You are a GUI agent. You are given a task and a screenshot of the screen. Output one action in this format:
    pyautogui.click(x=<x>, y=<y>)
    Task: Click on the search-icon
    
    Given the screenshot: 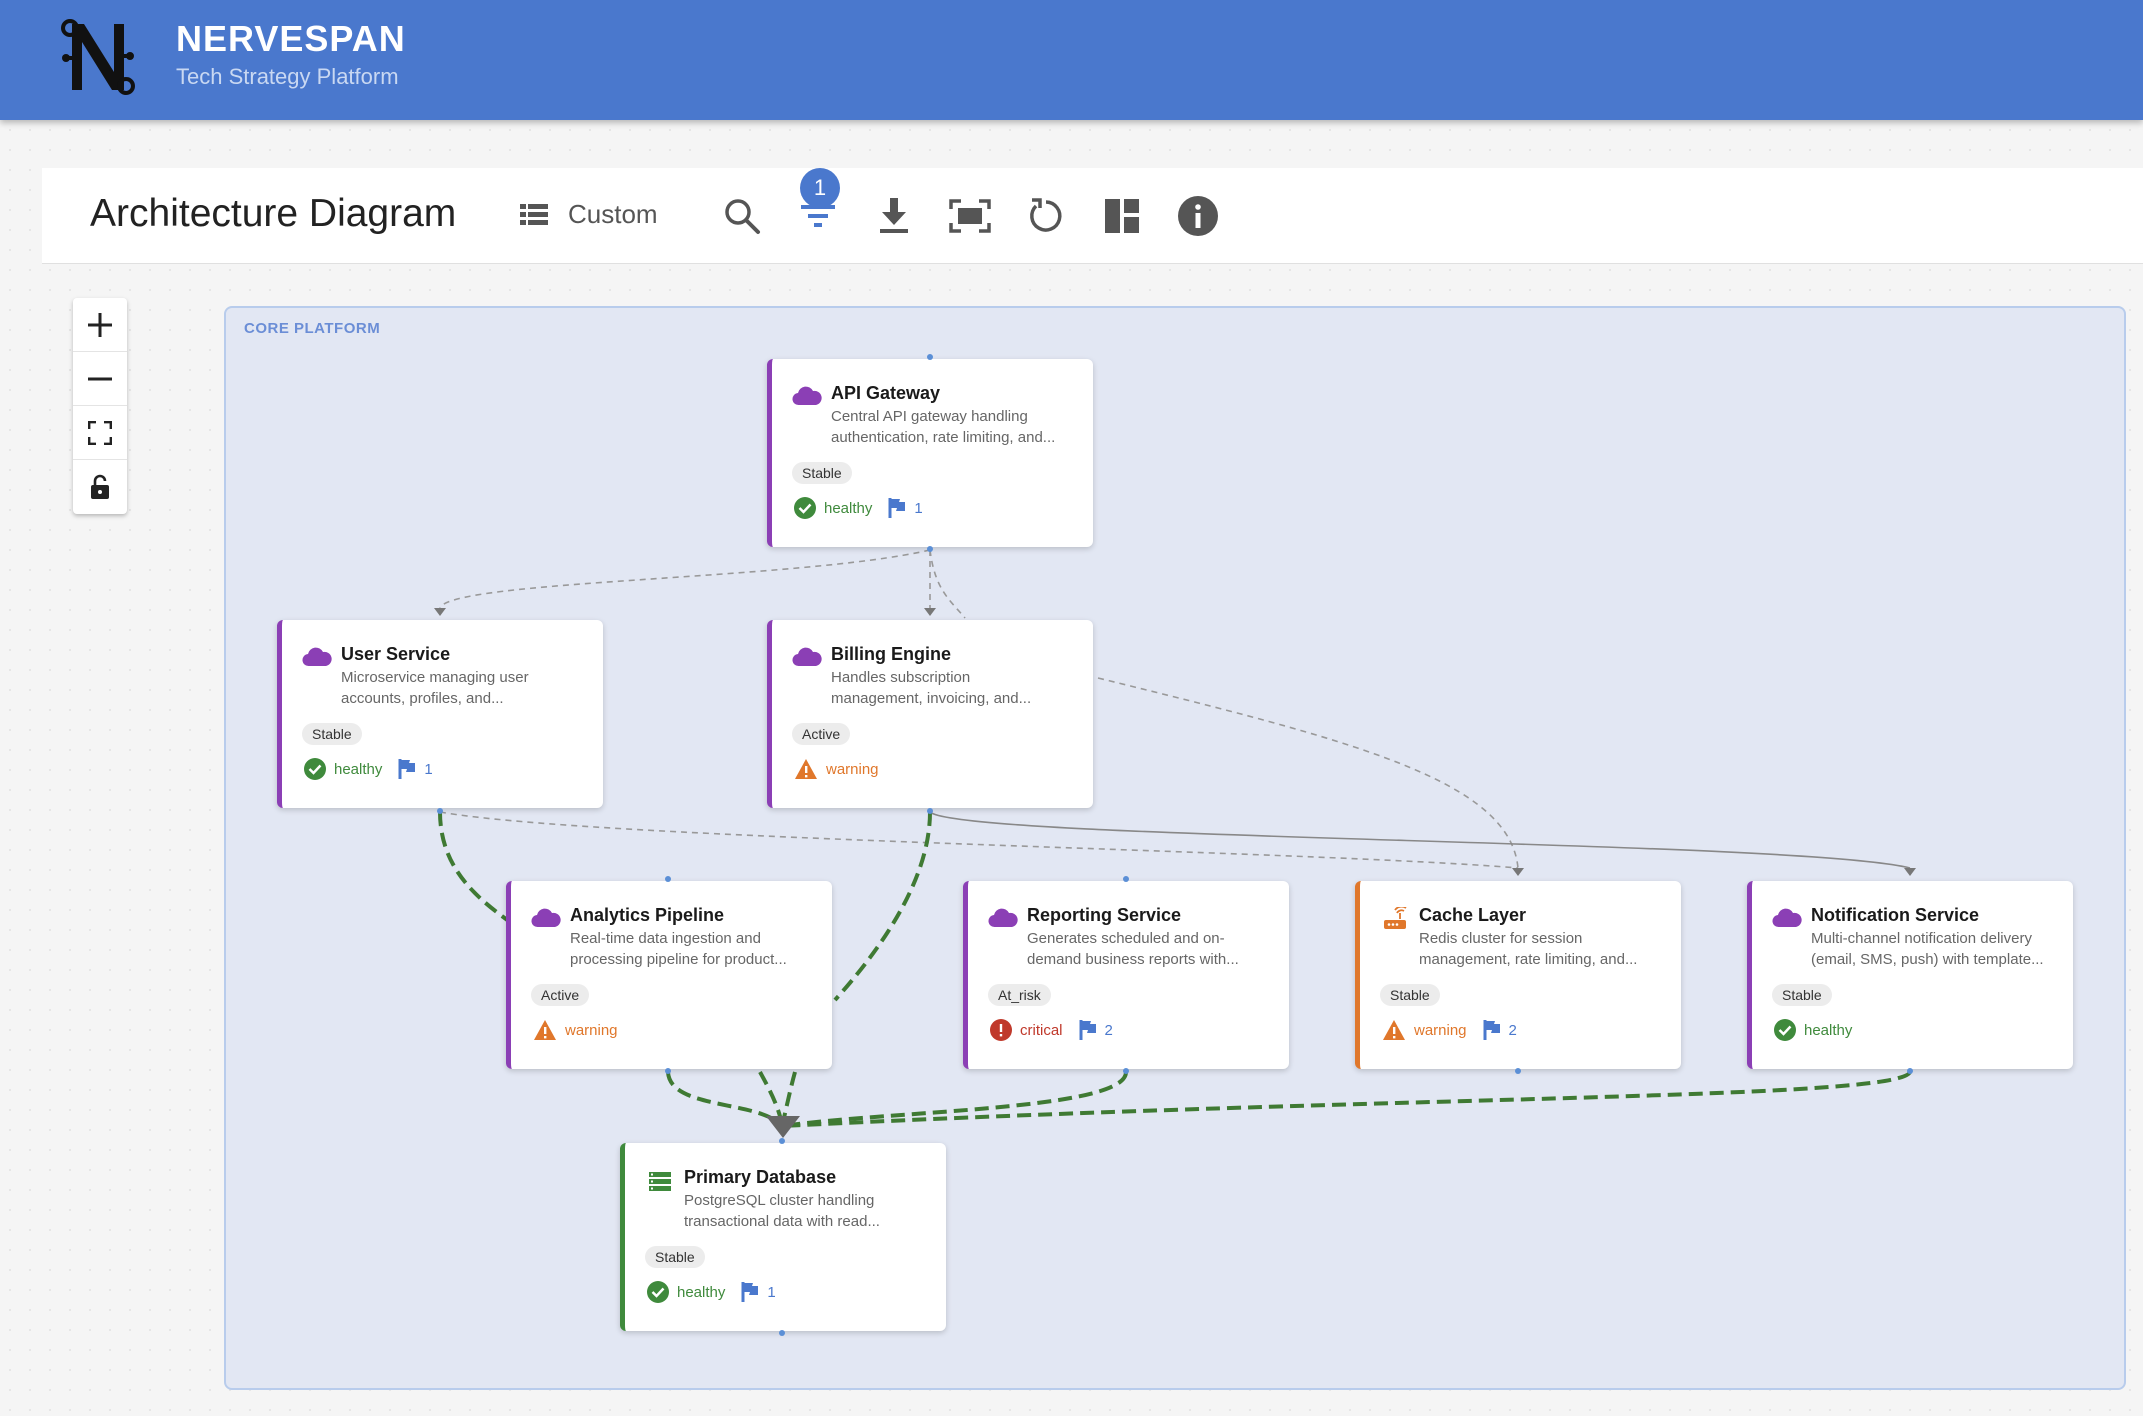 What is the action you would take?
    pyautogui.click(x=742, y=216)
    